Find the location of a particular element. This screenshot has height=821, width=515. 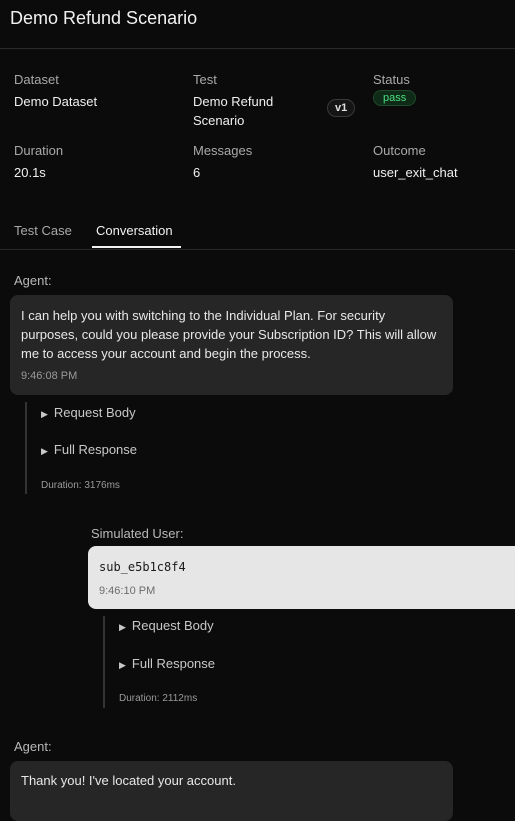

message-text: Thank you! I've located your account. is located at coordinates (128, 780).